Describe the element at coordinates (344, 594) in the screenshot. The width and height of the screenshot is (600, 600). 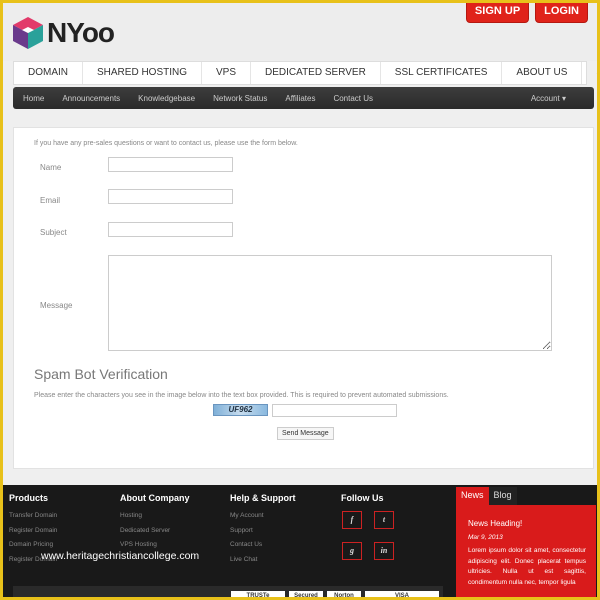
I see `norton-badge: Norton` at that location.